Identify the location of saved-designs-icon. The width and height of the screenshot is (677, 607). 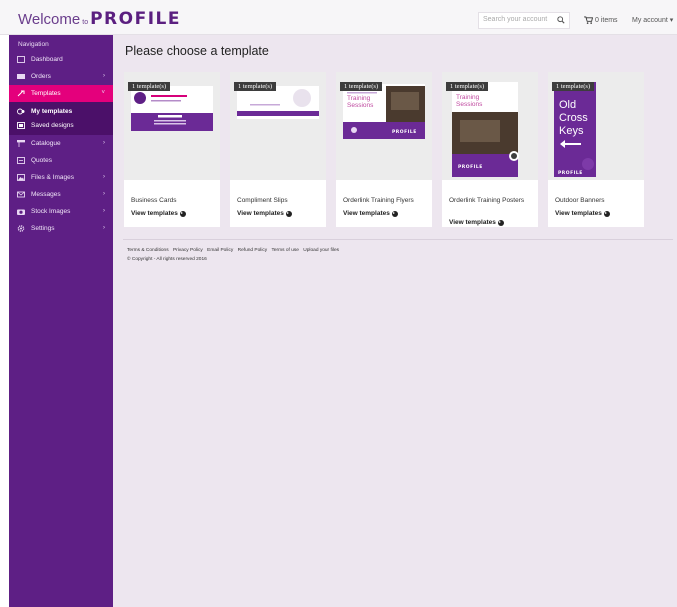
(21, 125).